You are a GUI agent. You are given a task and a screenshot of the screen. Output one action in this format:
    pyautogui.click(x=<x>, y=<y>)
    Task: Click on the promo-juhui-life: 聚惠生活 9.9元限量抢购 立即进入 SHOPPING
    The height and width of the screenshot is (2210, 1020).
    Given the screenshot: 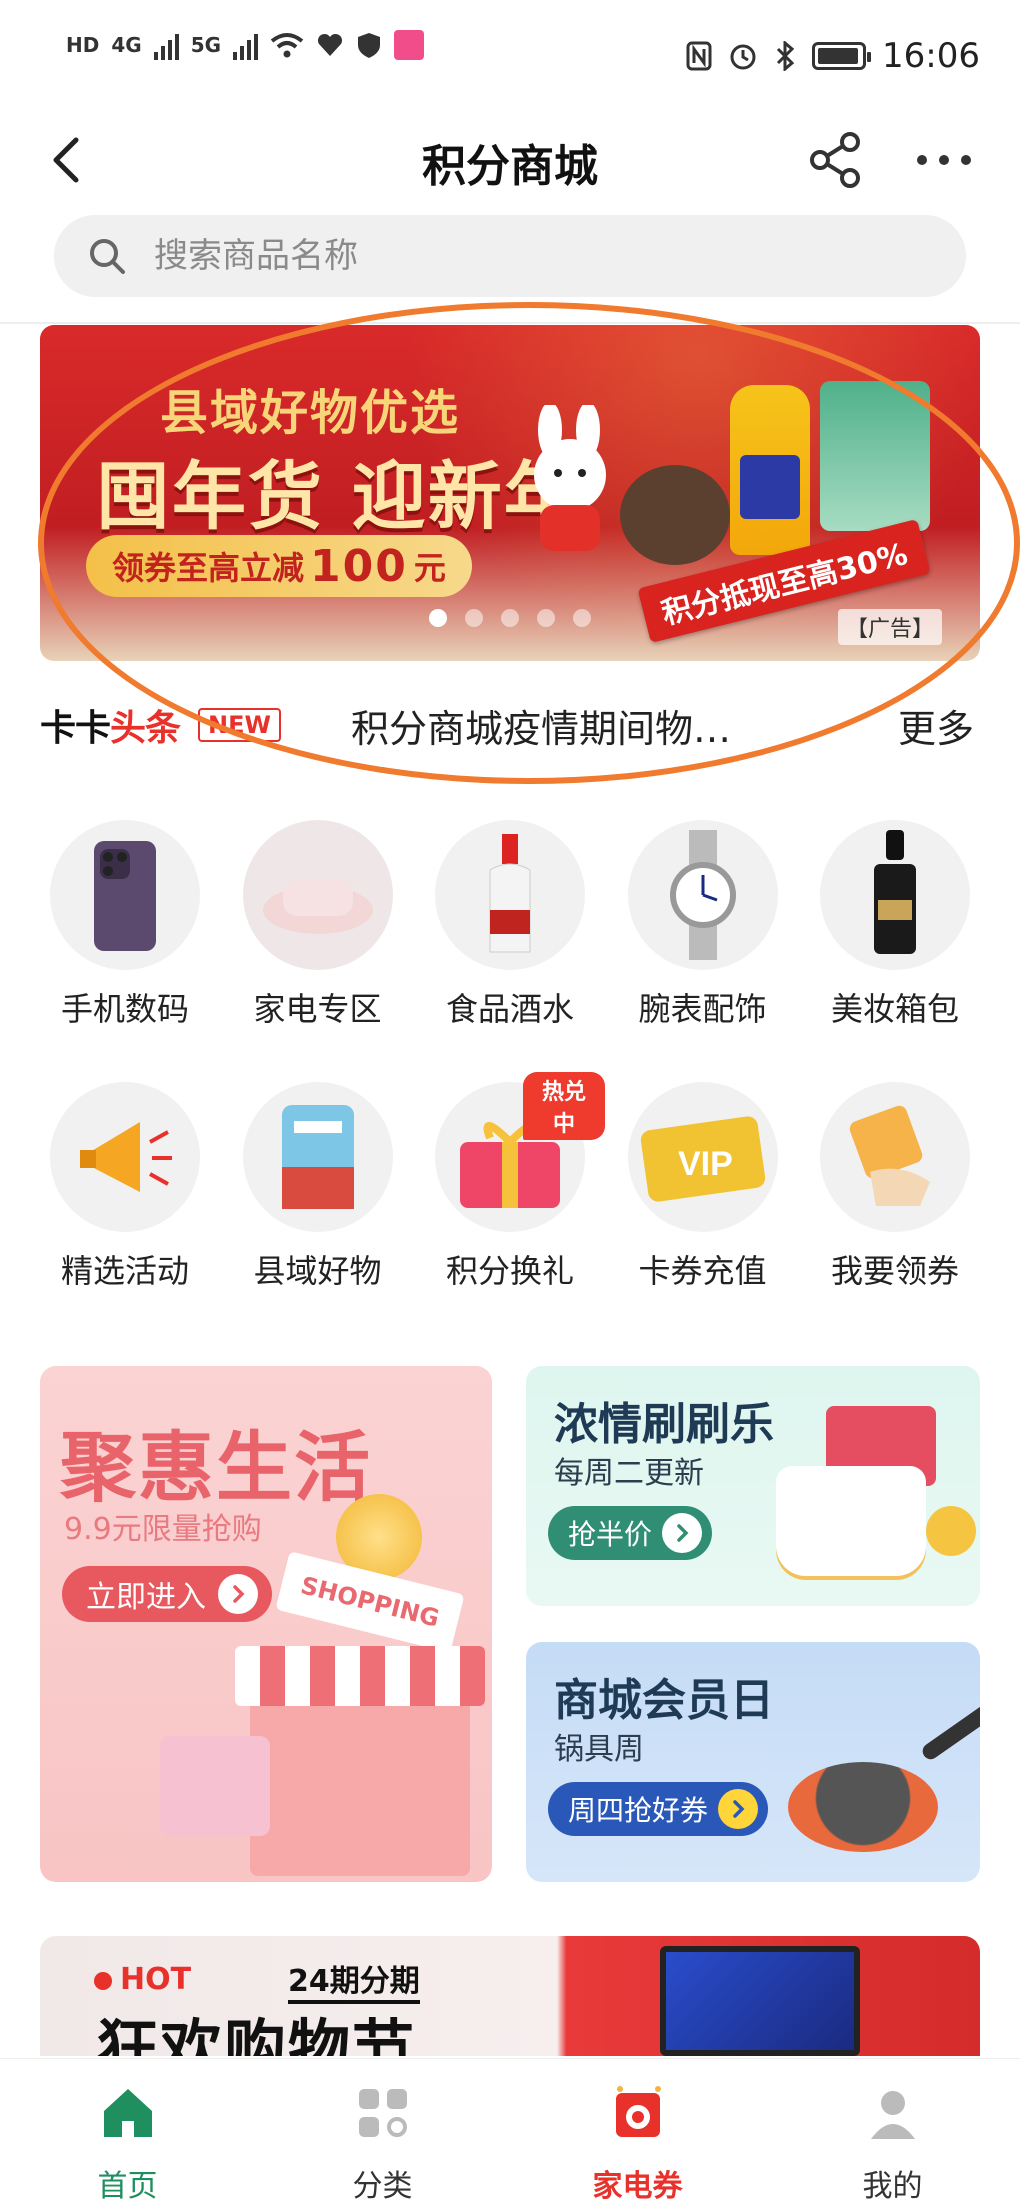 What is the action you would take?
    pyautogui.click(x=266, y=1624)
    